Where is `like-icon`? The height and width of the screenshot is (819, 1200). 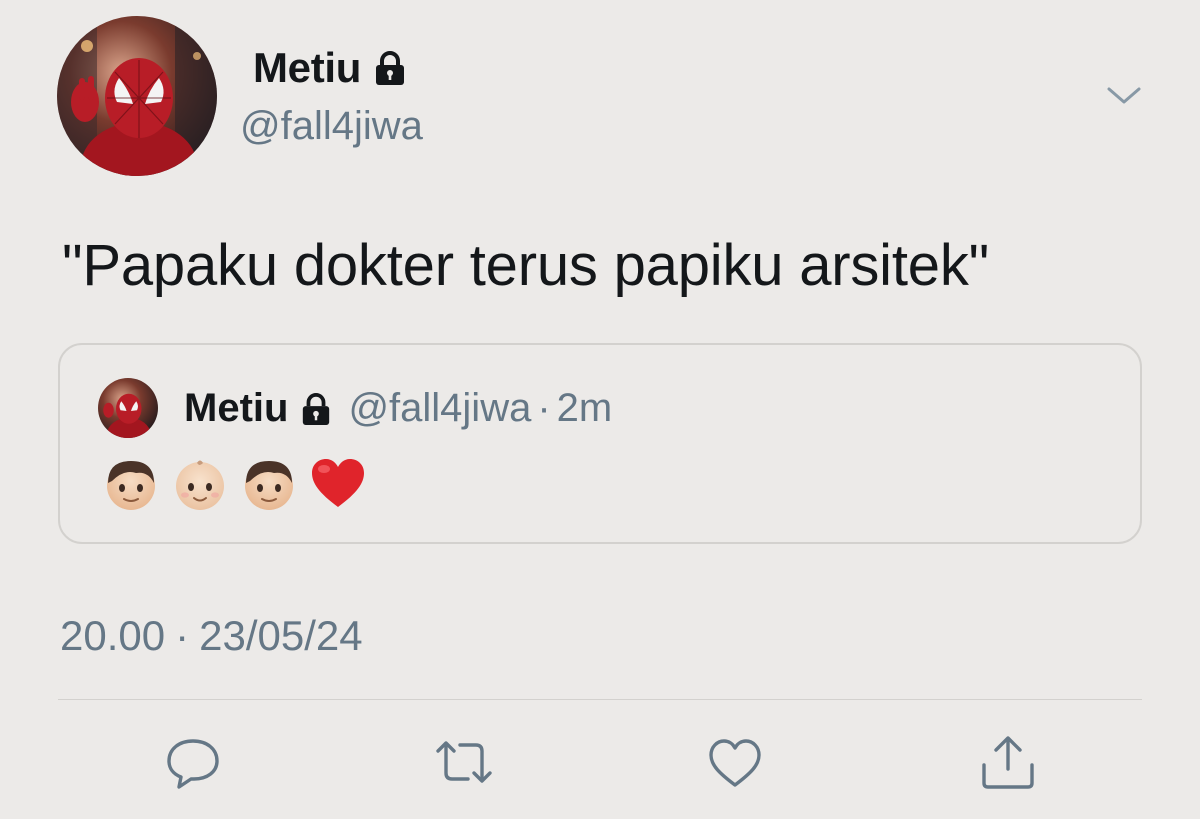
like-icon is located at coordinates (735, 763).